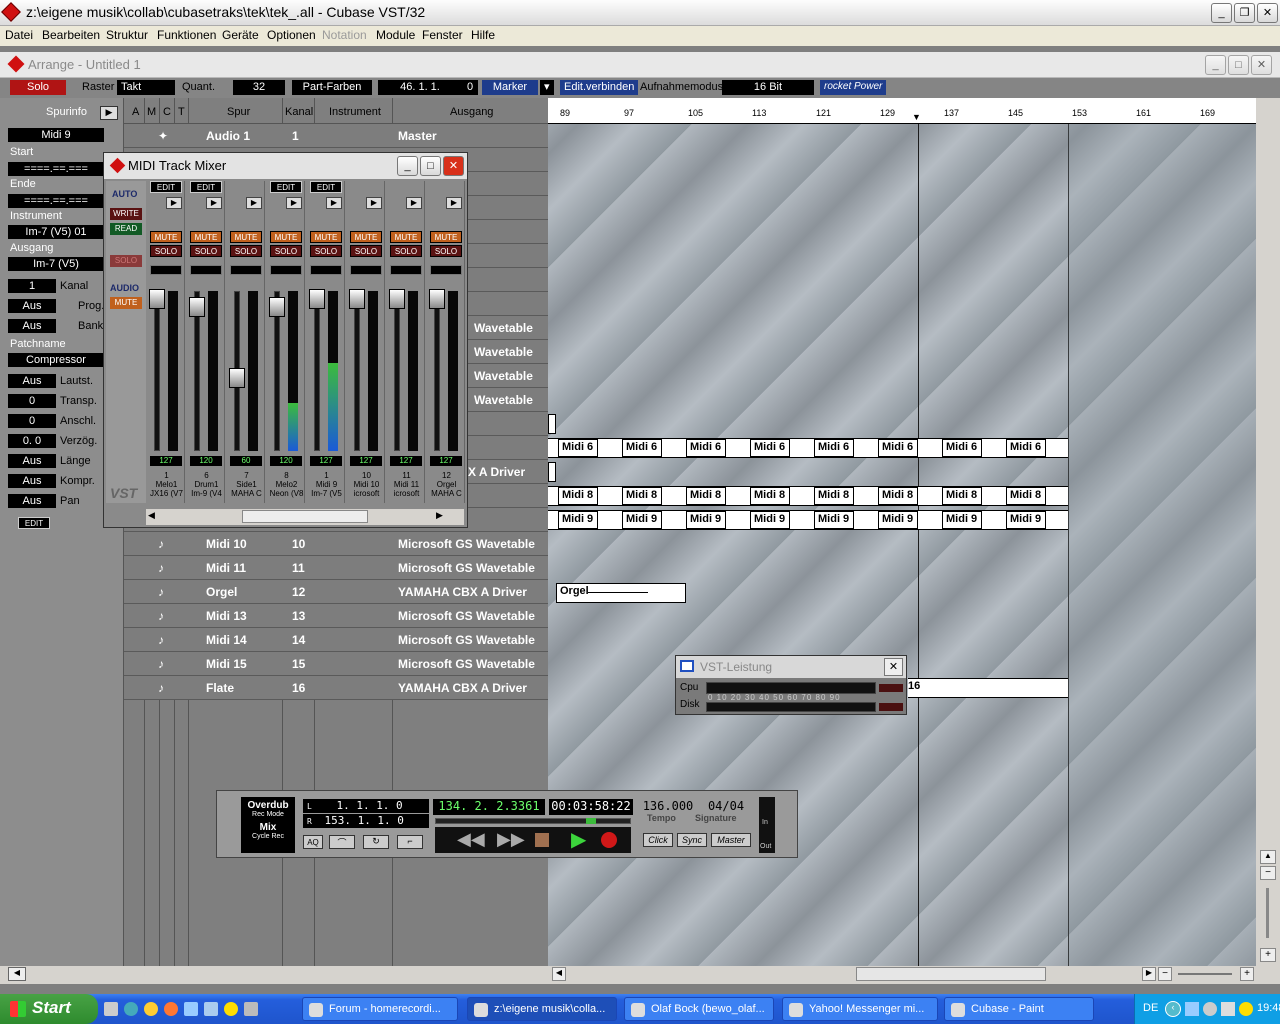  I want to click on track-name: Orgel, so click(221, 592).